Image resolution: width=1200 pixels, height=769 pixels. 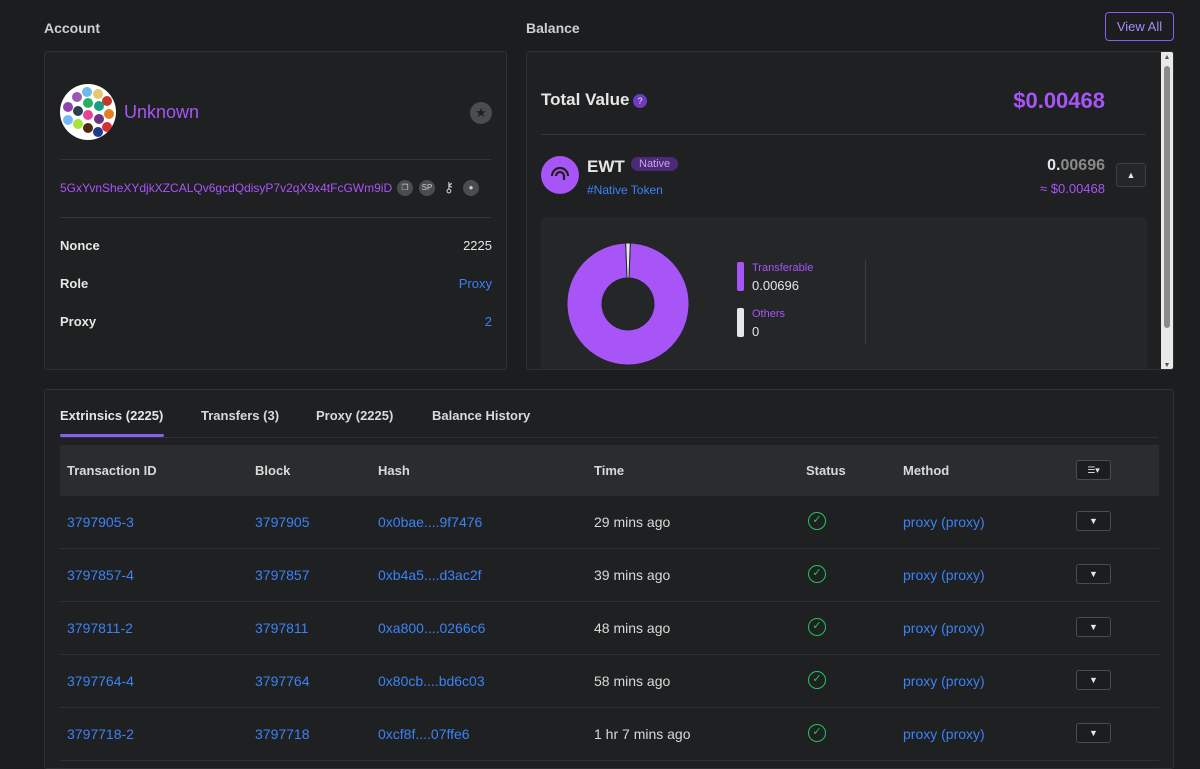 What do you see at coordinates (1083, 165) in the screenshot?
I see `token-amount-dec: 00696` at bounding box center [1083, 165].